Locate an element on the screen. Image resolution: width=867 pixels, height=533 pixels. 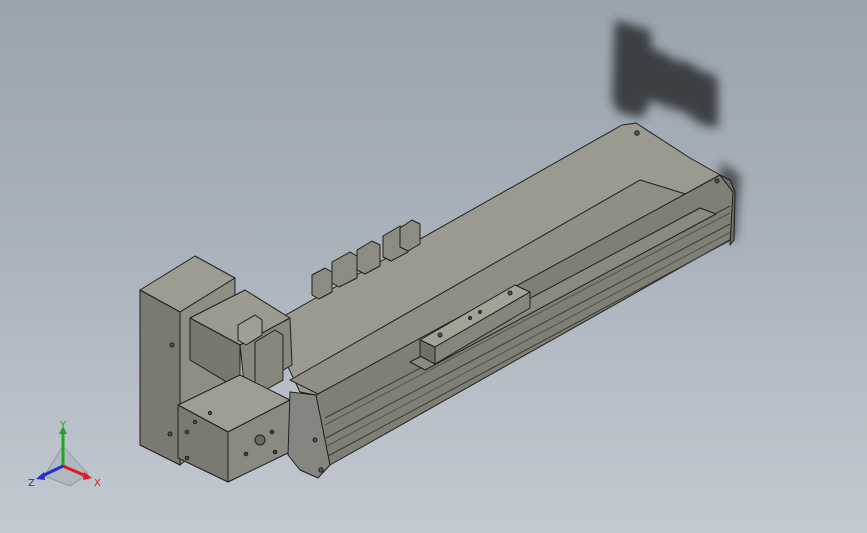
view-orientation-triad: Y X Z is located at coordinates (66, 456).